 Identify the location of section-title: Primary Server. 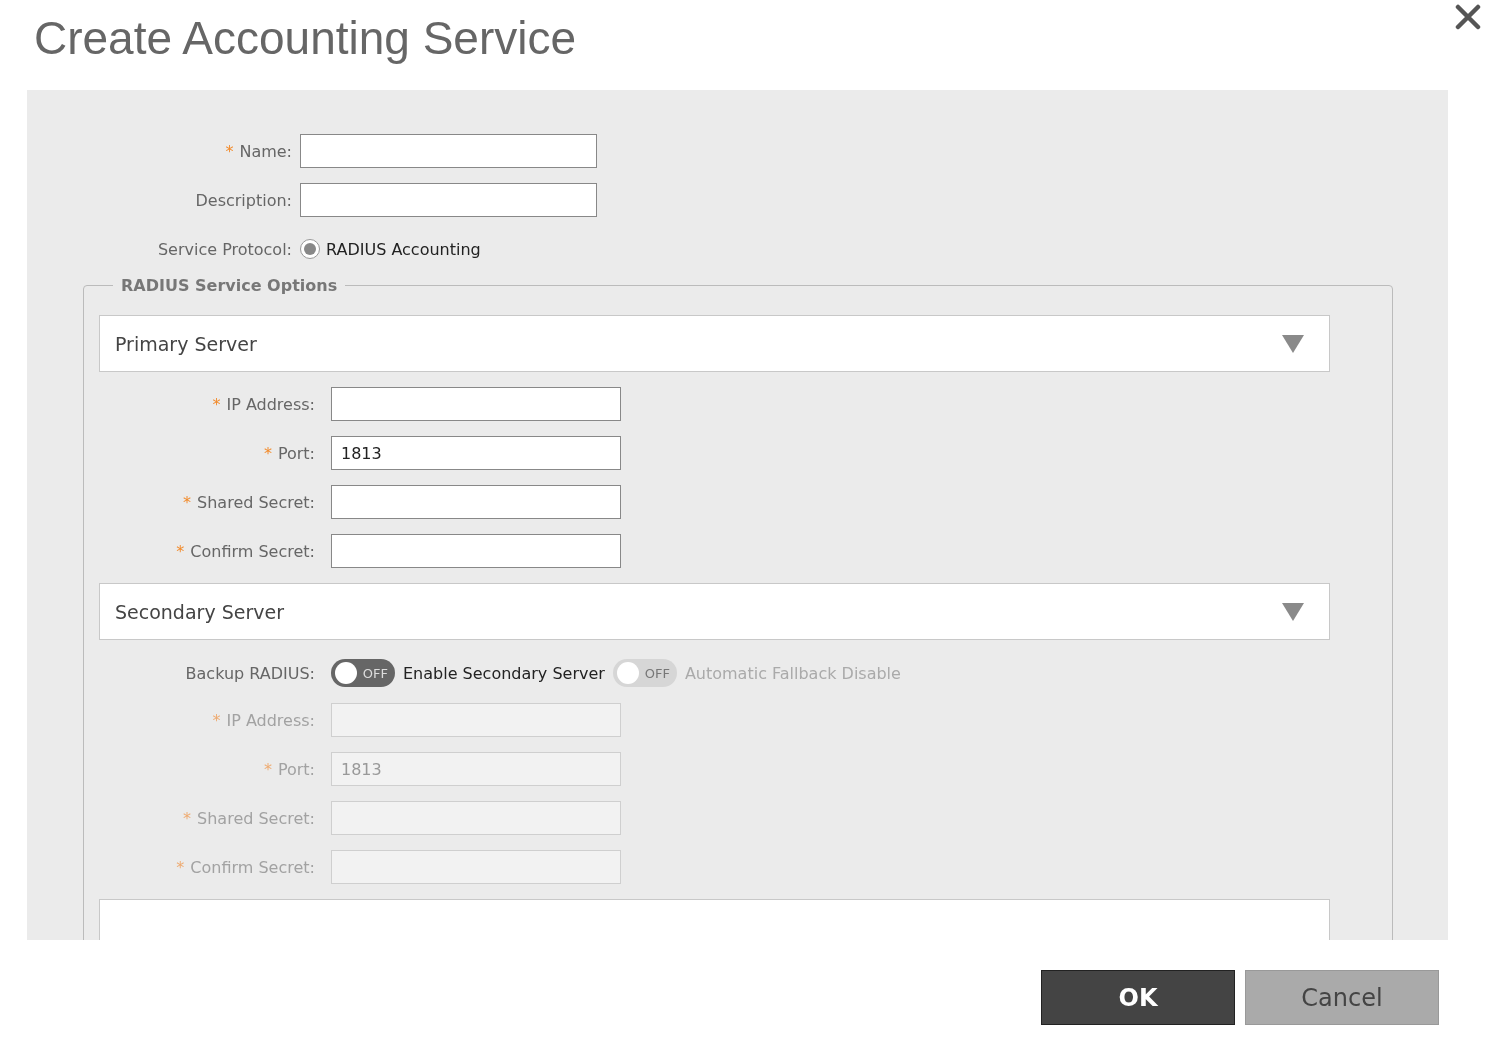
(186, 343).